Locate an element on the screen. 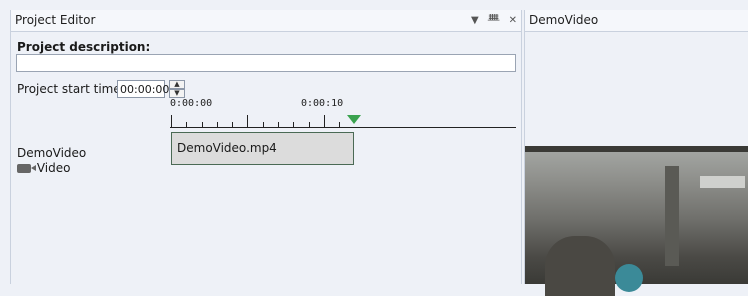 The height and width of the screenshot is (296, 748). project-start-time-label: Project start time: is located at coordinates (71, 89).